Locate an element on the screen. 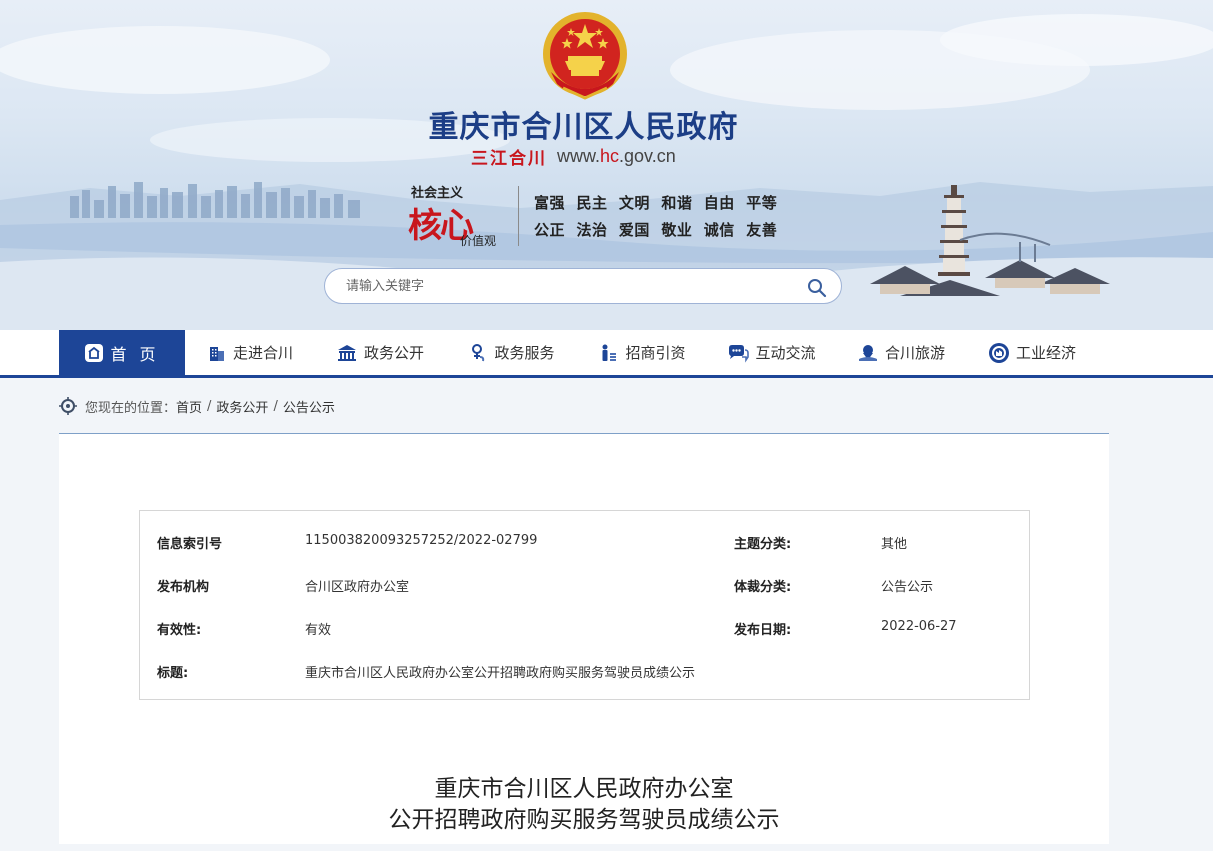 The width and height of the screenshot is (1213, 851). index-number-label: 信息索引号 is located at coordinates (190, 544).